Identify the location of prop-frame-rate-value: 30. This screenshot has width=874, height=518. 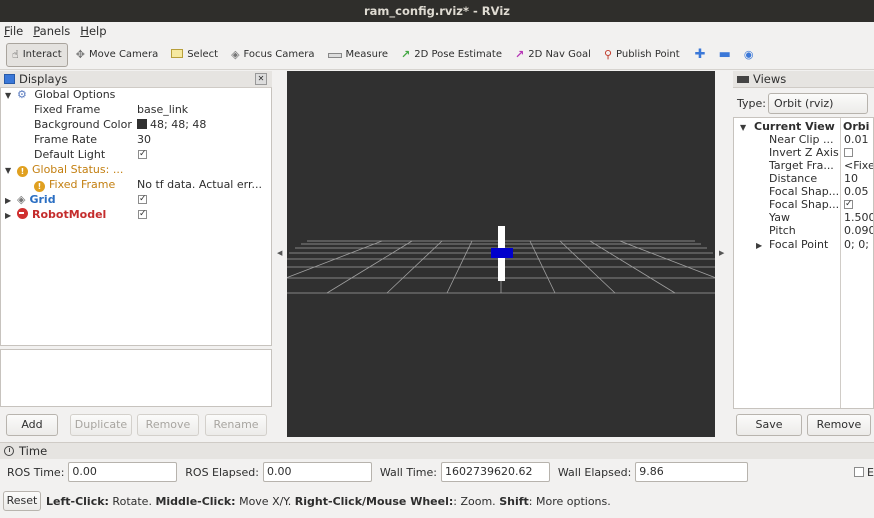
(144, 140).